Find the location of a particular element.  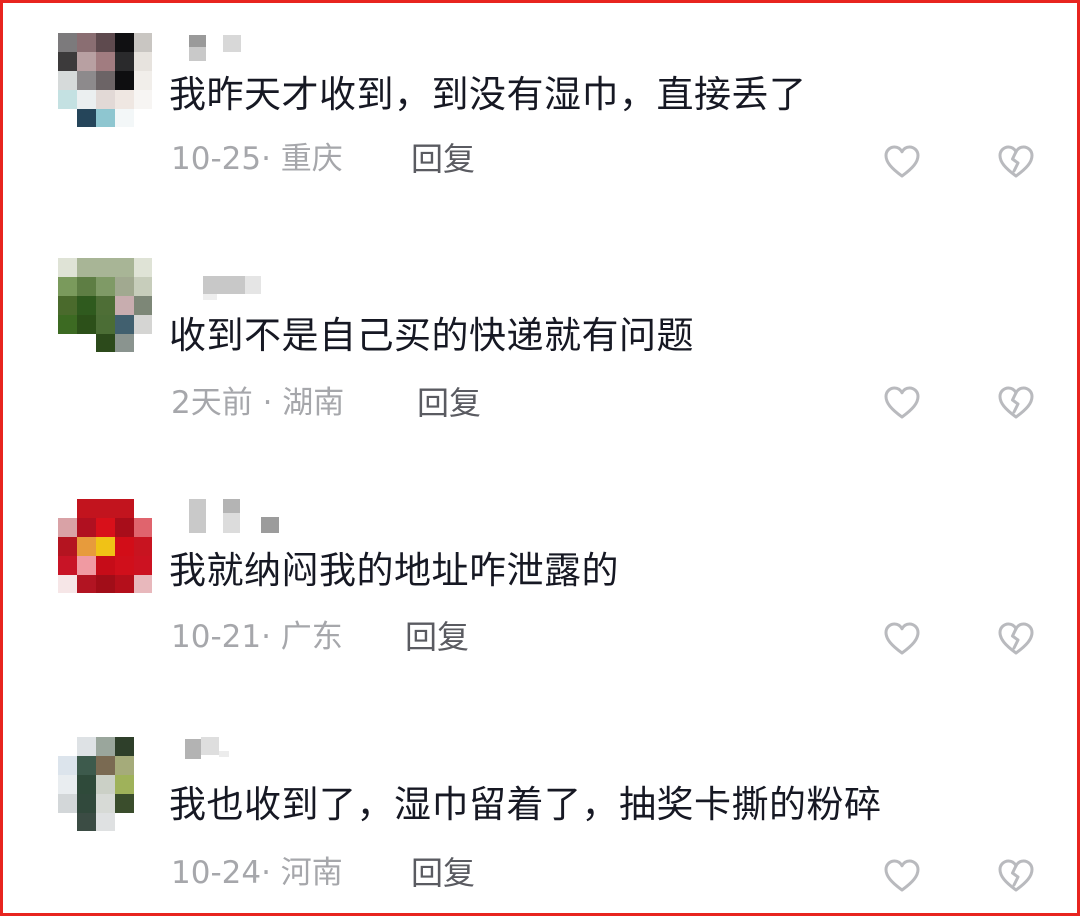

comment-text: 我就纳闷我的地址咋泄露的 is located at coordinates (394, 570).